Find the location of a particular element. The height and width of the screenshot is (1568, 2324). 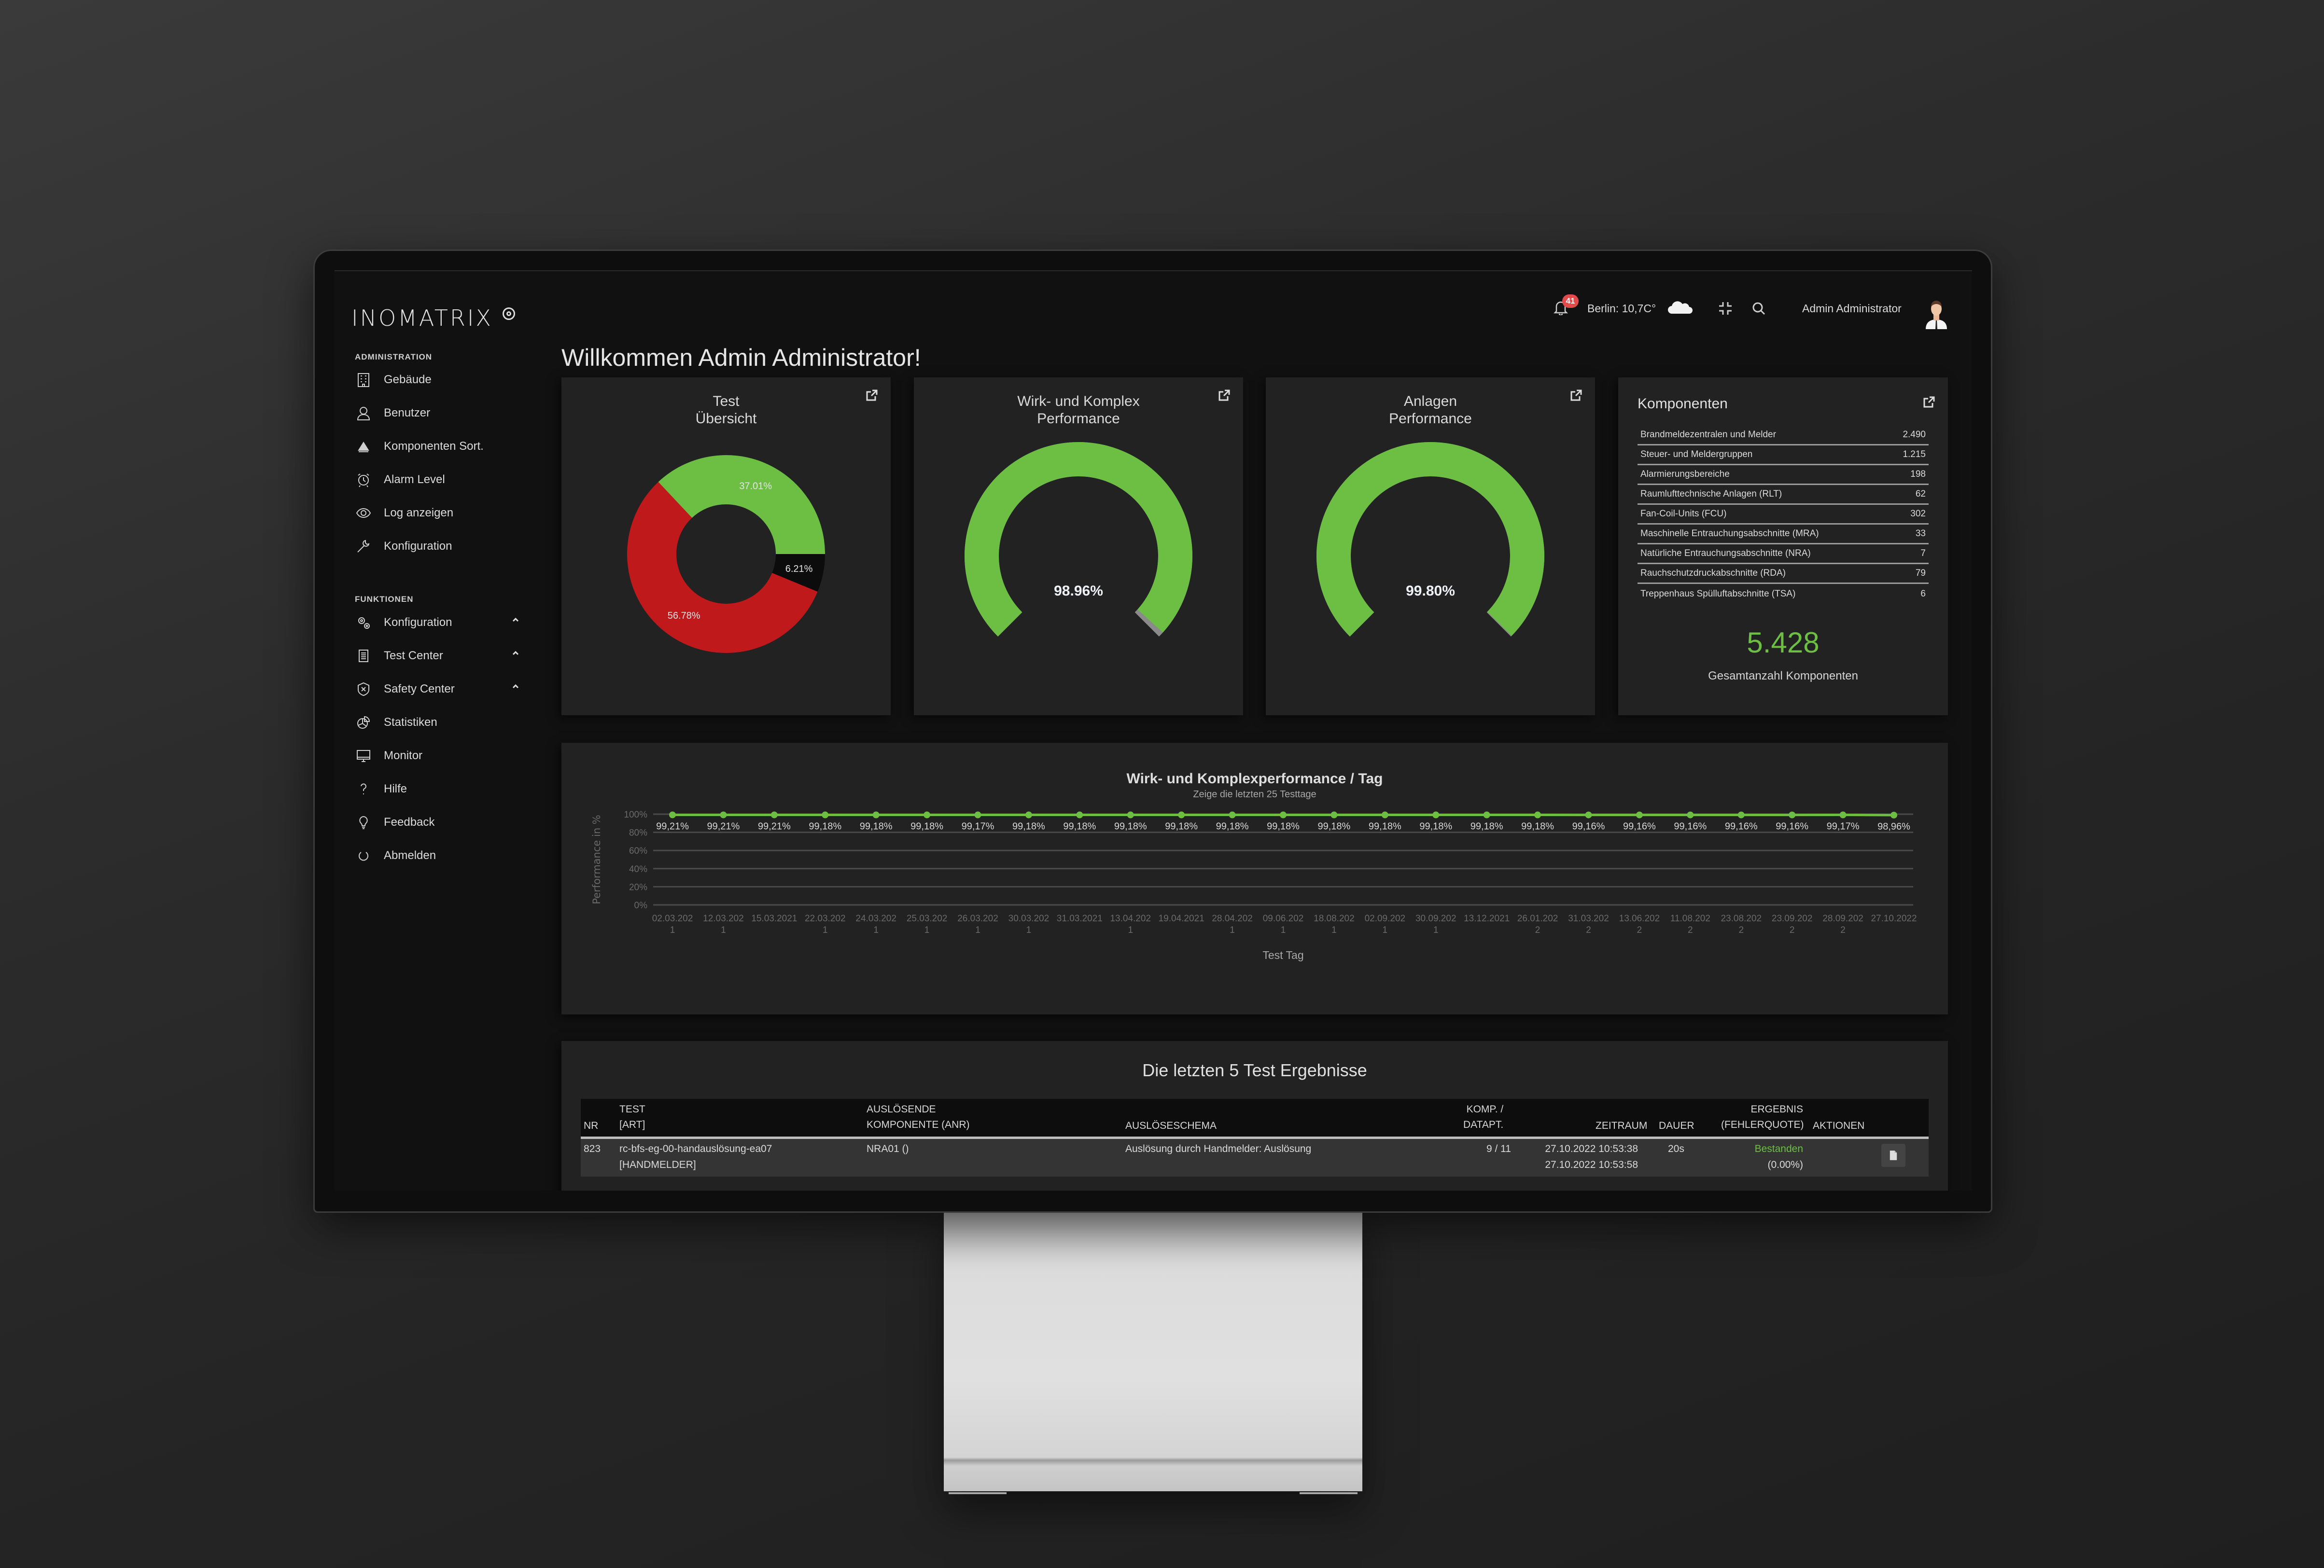

cell-schema: Auslösung durch Handmelder: Auslösung is located at coordinates (1219, 1148).